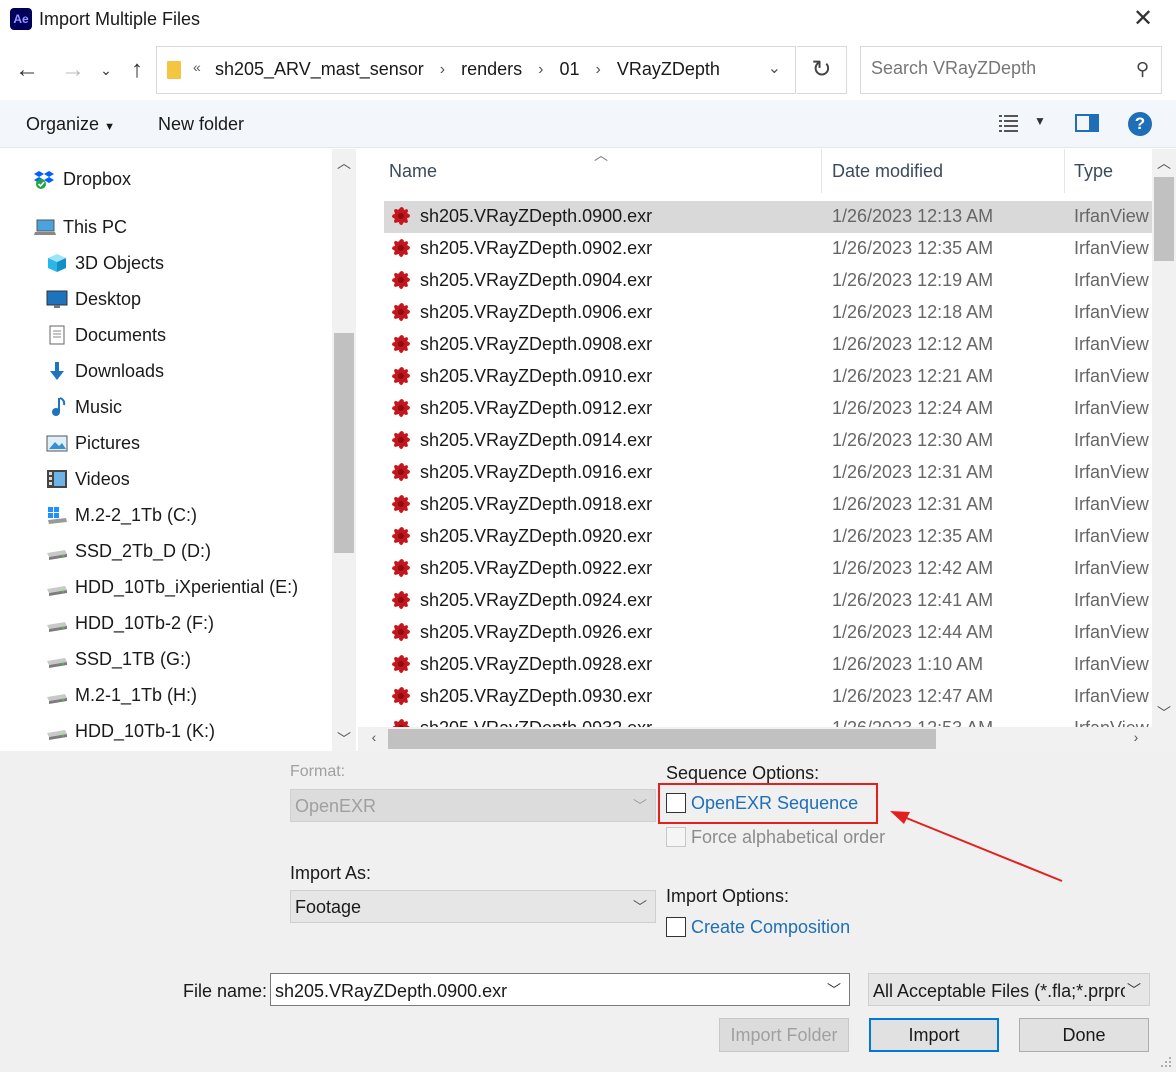 The image size is (1176, 1072). What do you see at coordinates (1143, 19) in the screenshot?
I see `close-button: ✕` at bounding box center [1143, 19].